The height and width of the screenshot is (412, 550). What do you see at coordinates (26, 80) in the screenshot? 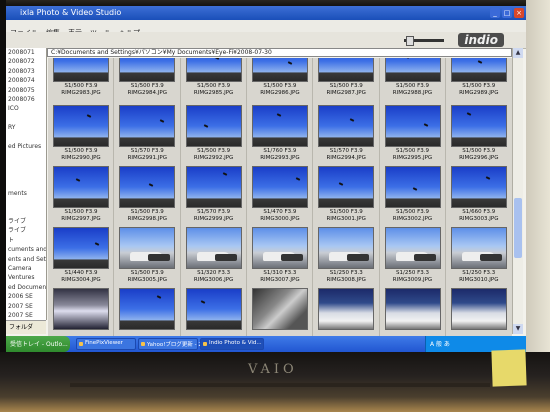
I see `folder-item: 2008074` at bounding box center [26, 80].